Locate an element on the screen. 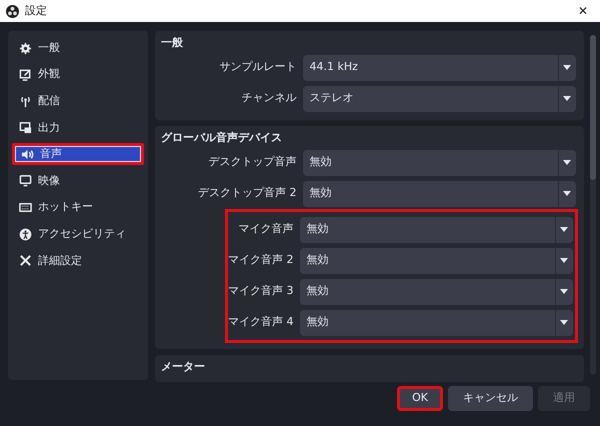 This screenshot has width=600, height=426. sidebar-item: 配信 is located at coordinates (78, 101).